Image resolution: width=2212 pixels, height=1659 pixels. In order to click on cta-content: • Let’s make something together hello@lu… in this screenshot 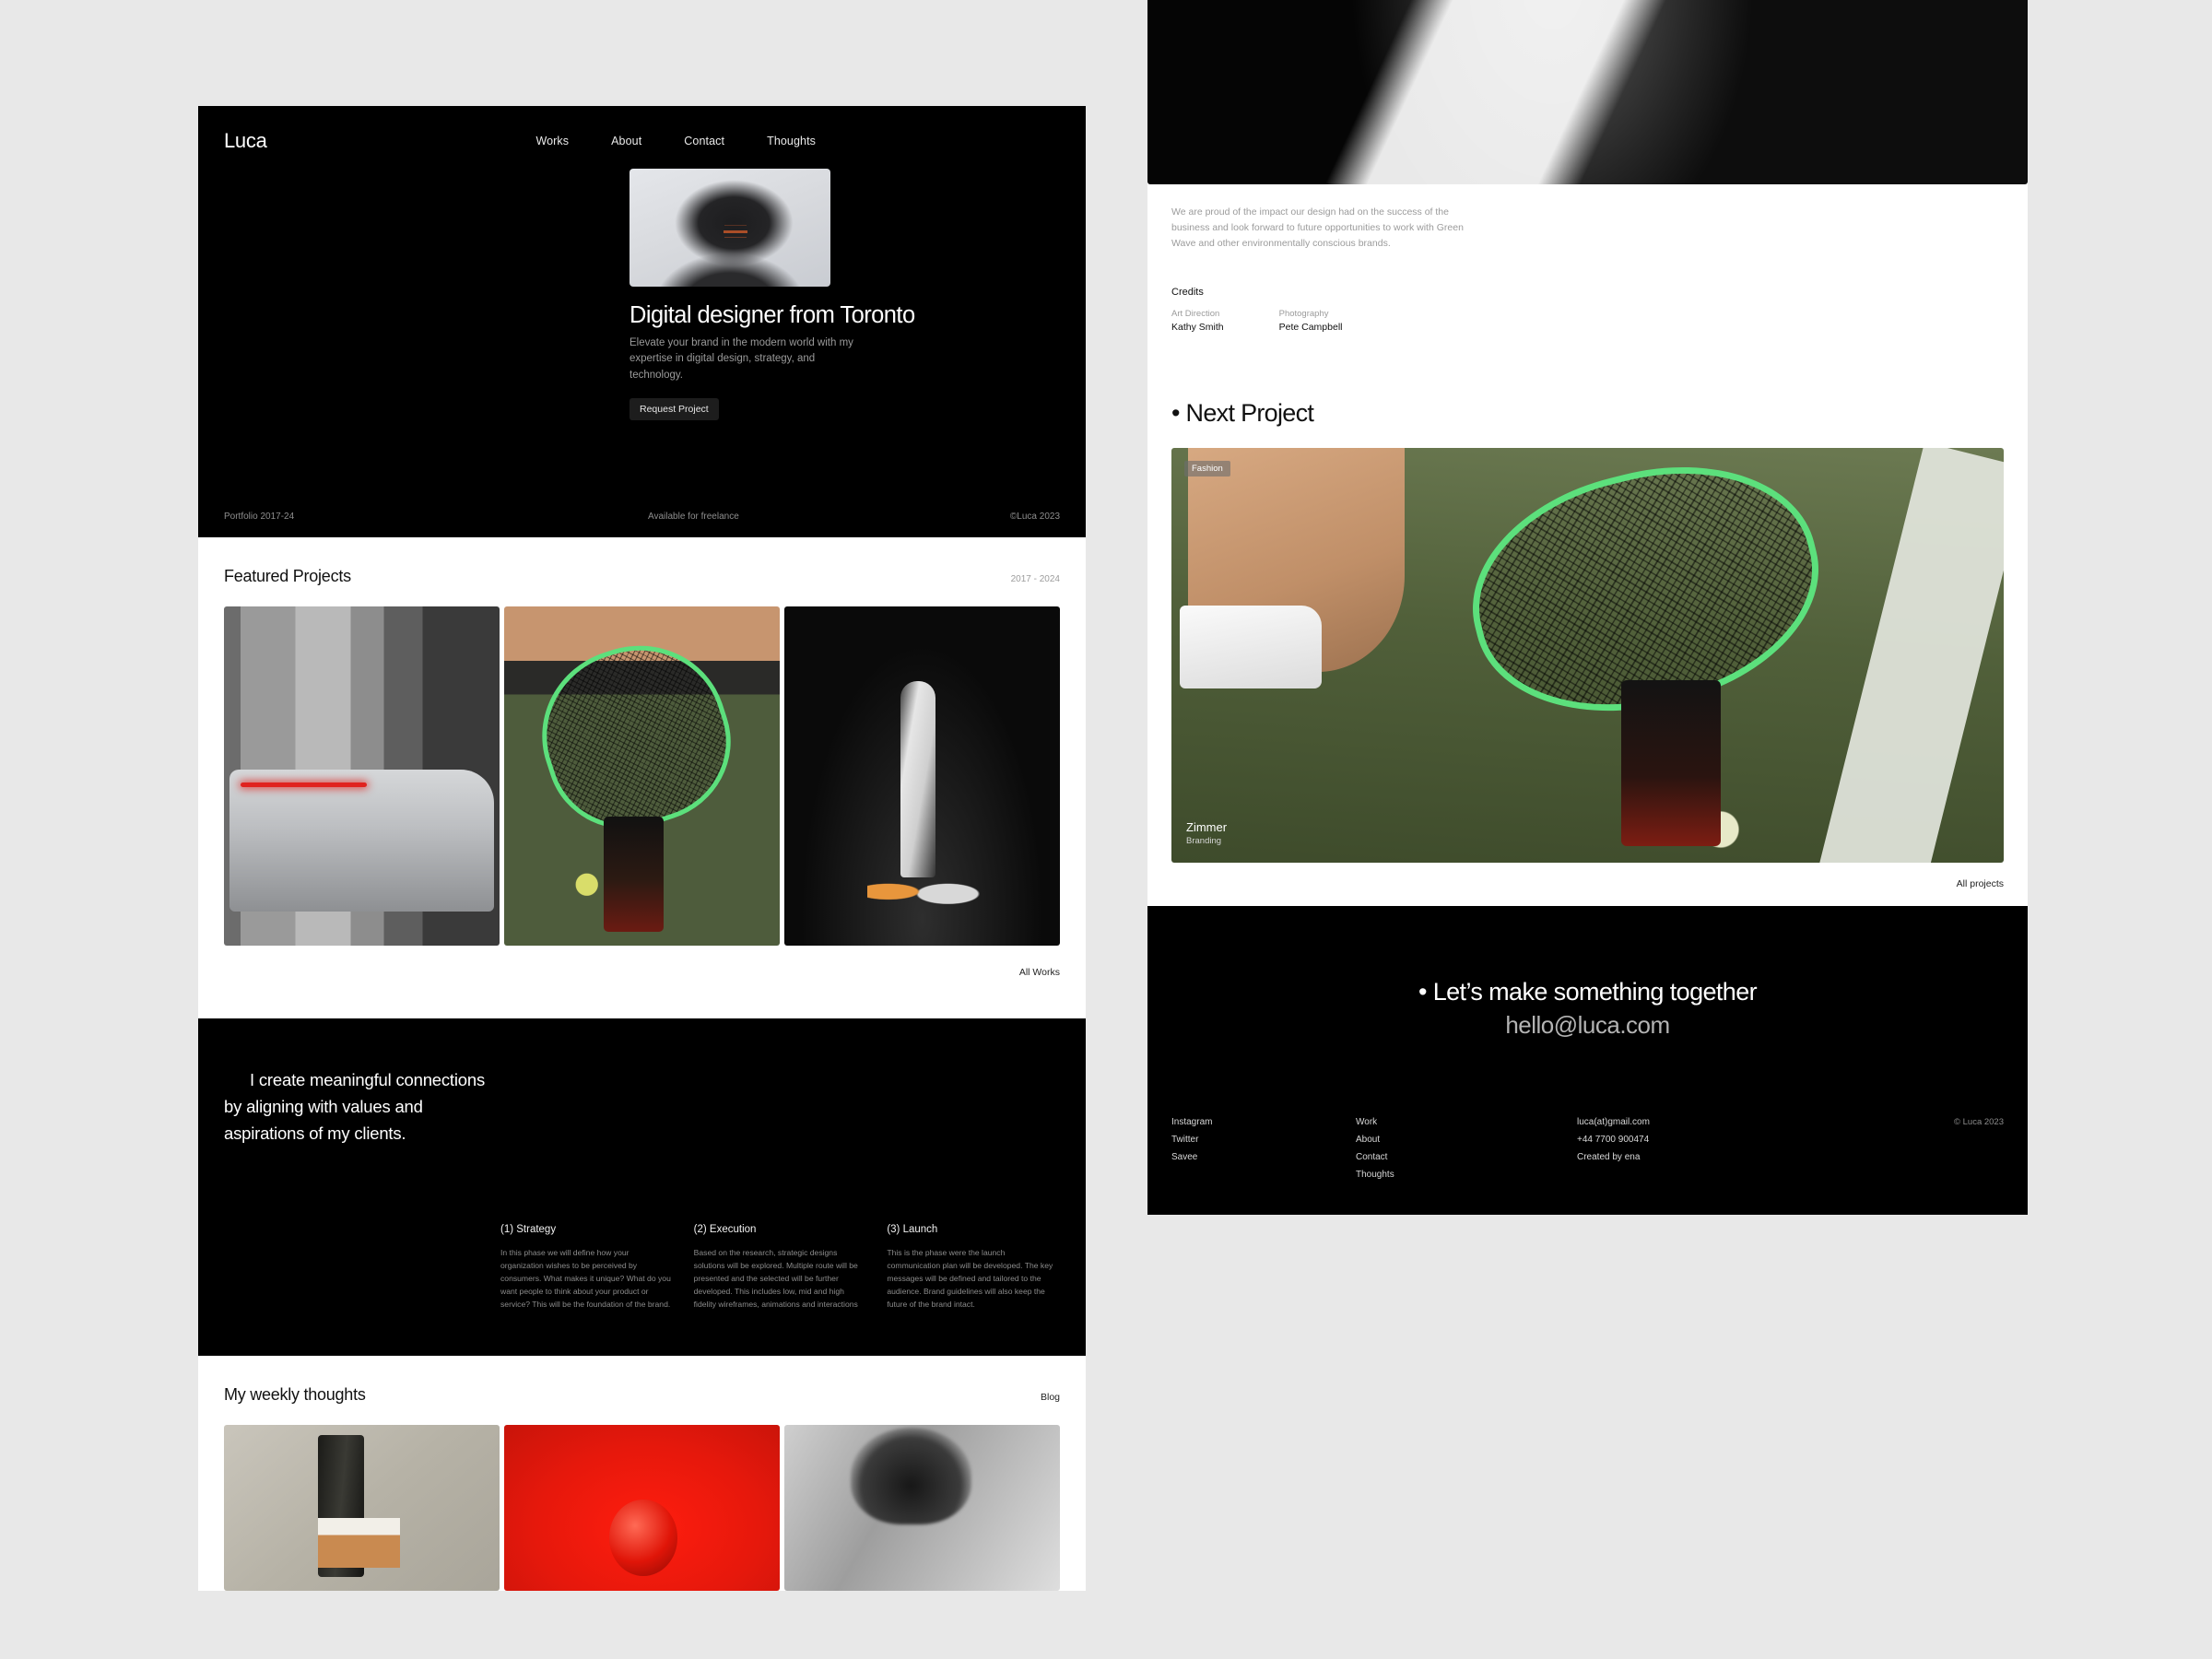, I will do `click(1587, 1009)`.